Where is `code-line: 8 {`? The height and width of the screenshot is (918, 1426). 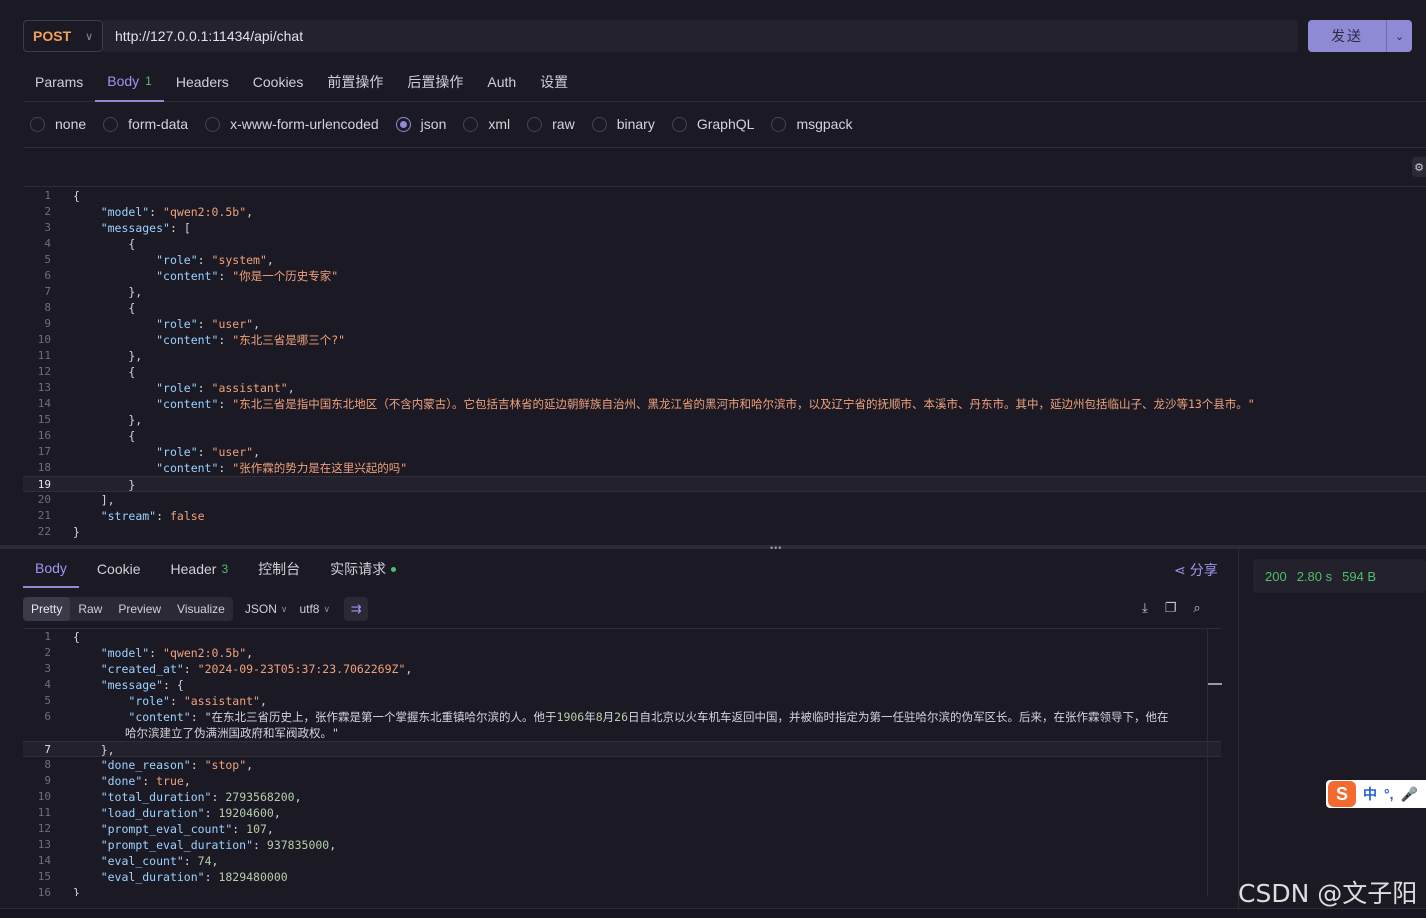
code-line: 8 { is located at coordinates (724, 308).